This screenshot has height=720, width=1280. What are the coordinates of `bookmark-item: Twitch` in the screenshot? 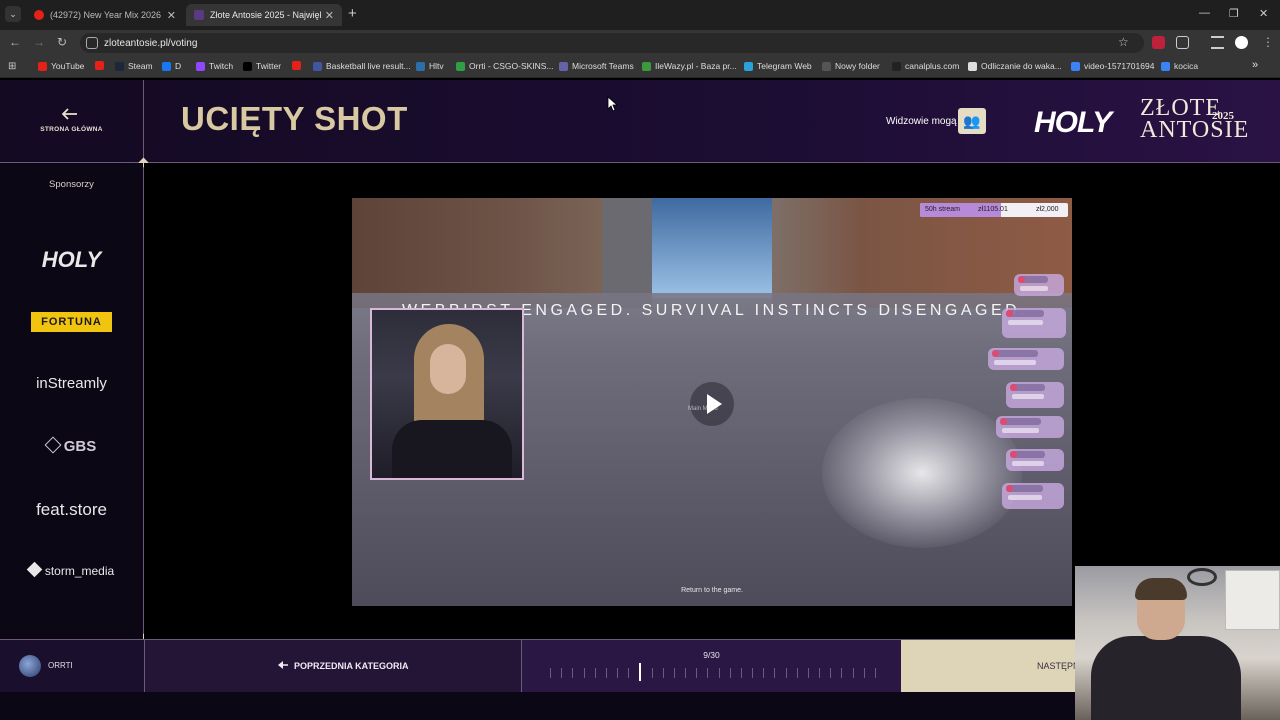 It's located at (214, 66).